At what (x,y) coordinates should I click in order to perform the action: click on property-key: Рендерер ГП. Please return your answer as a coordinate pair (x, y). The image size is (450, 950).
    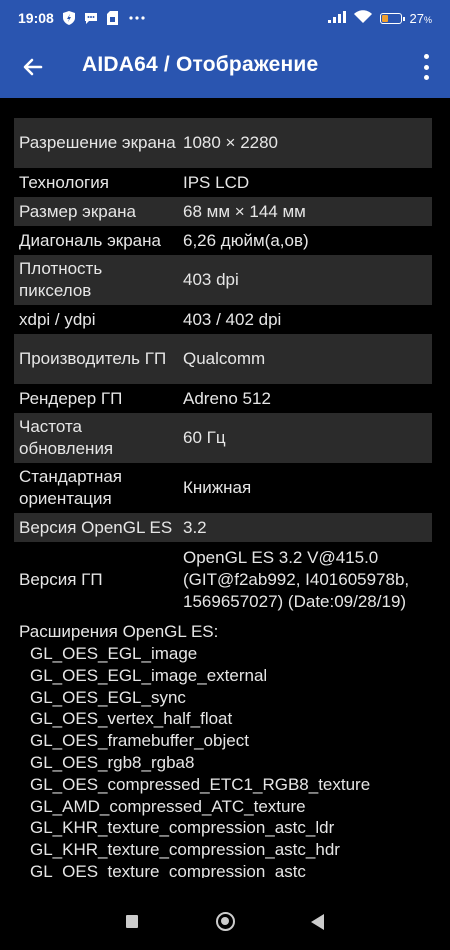
    Looking at the image, I should click on (71, 398).